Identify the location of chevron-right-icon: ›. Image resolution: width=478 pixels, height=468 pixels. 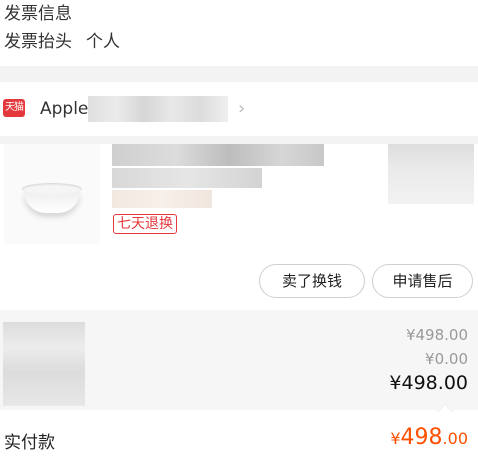
(242, 108).